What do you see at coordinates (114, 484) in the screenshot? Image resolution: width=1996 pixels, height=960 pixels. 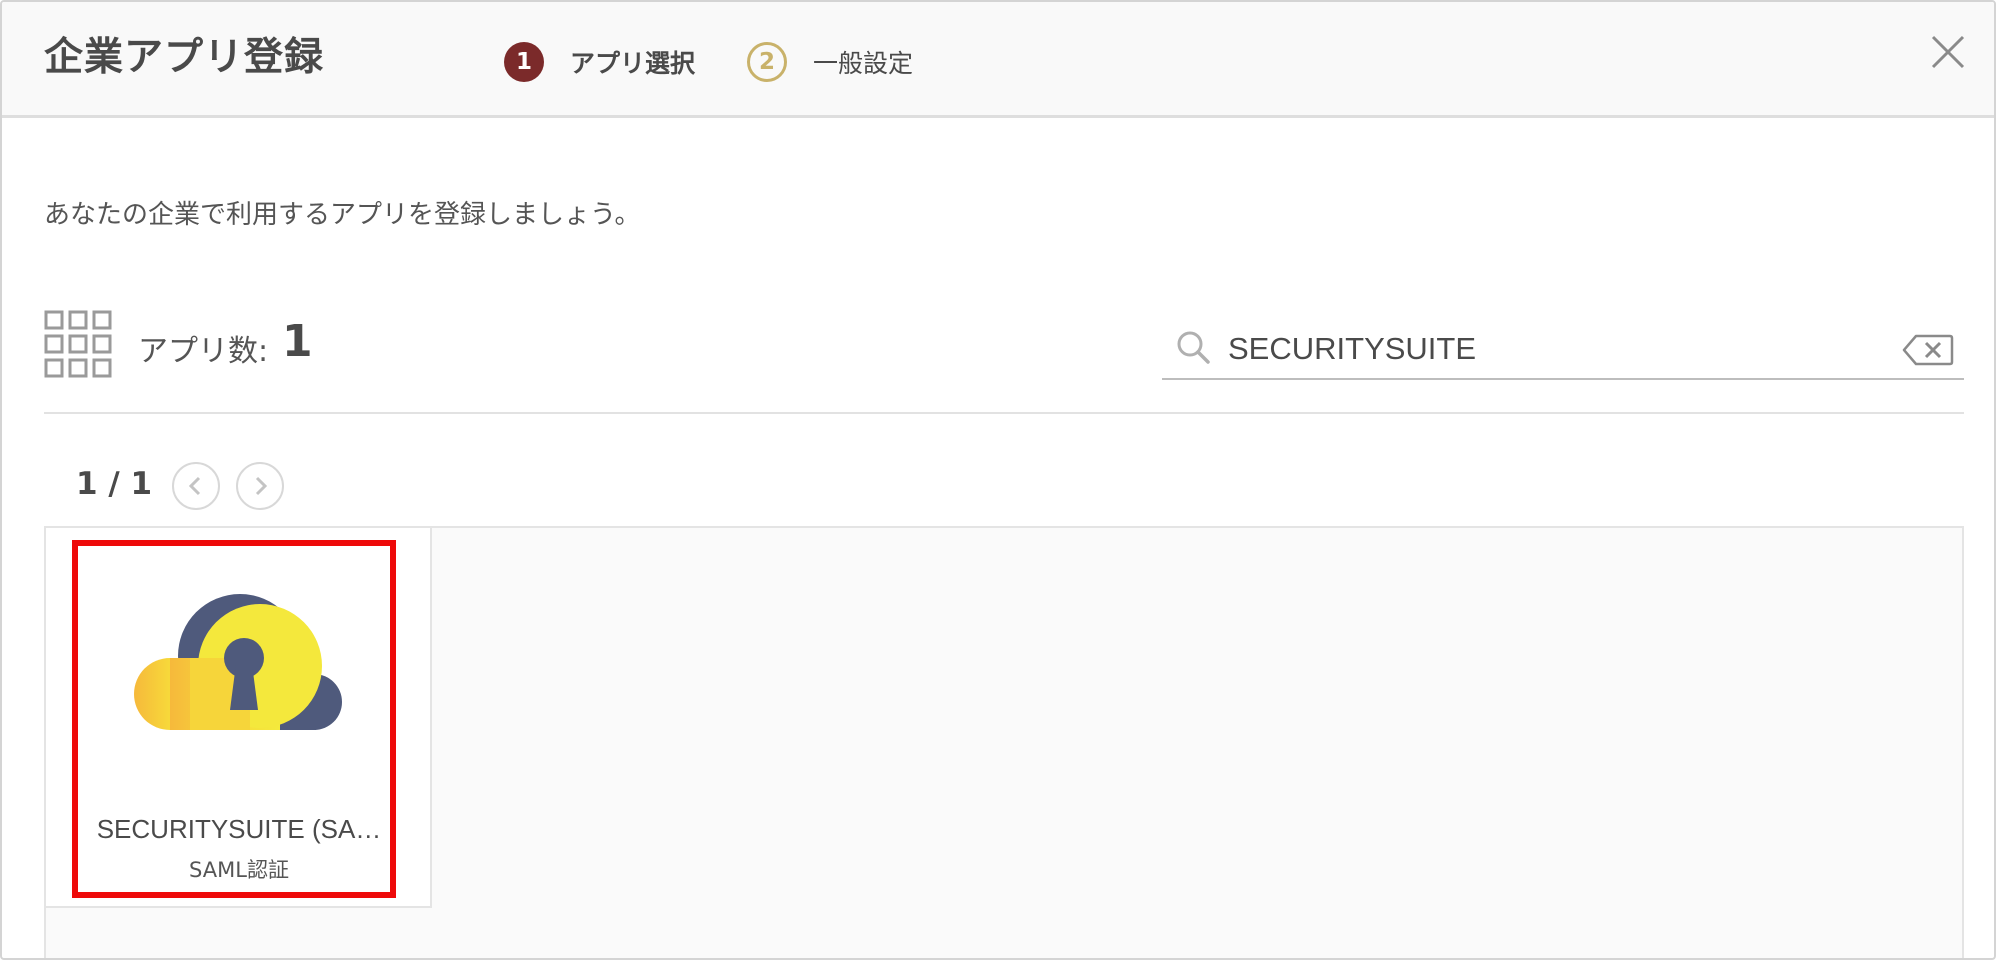 I see `page-indicator: 1 / 1` at bounding box center [114, 484].